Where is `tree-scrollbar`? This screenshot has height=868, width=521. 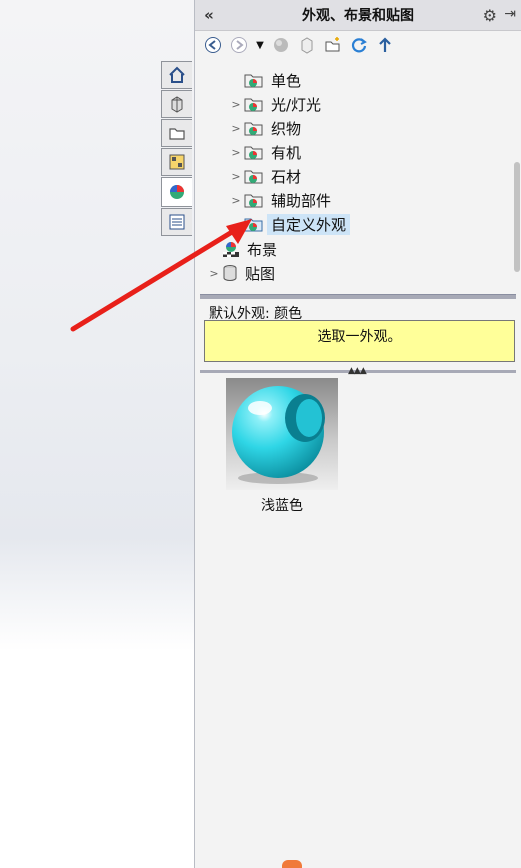
tree-scrollbar is located at coordinates (517, 177).